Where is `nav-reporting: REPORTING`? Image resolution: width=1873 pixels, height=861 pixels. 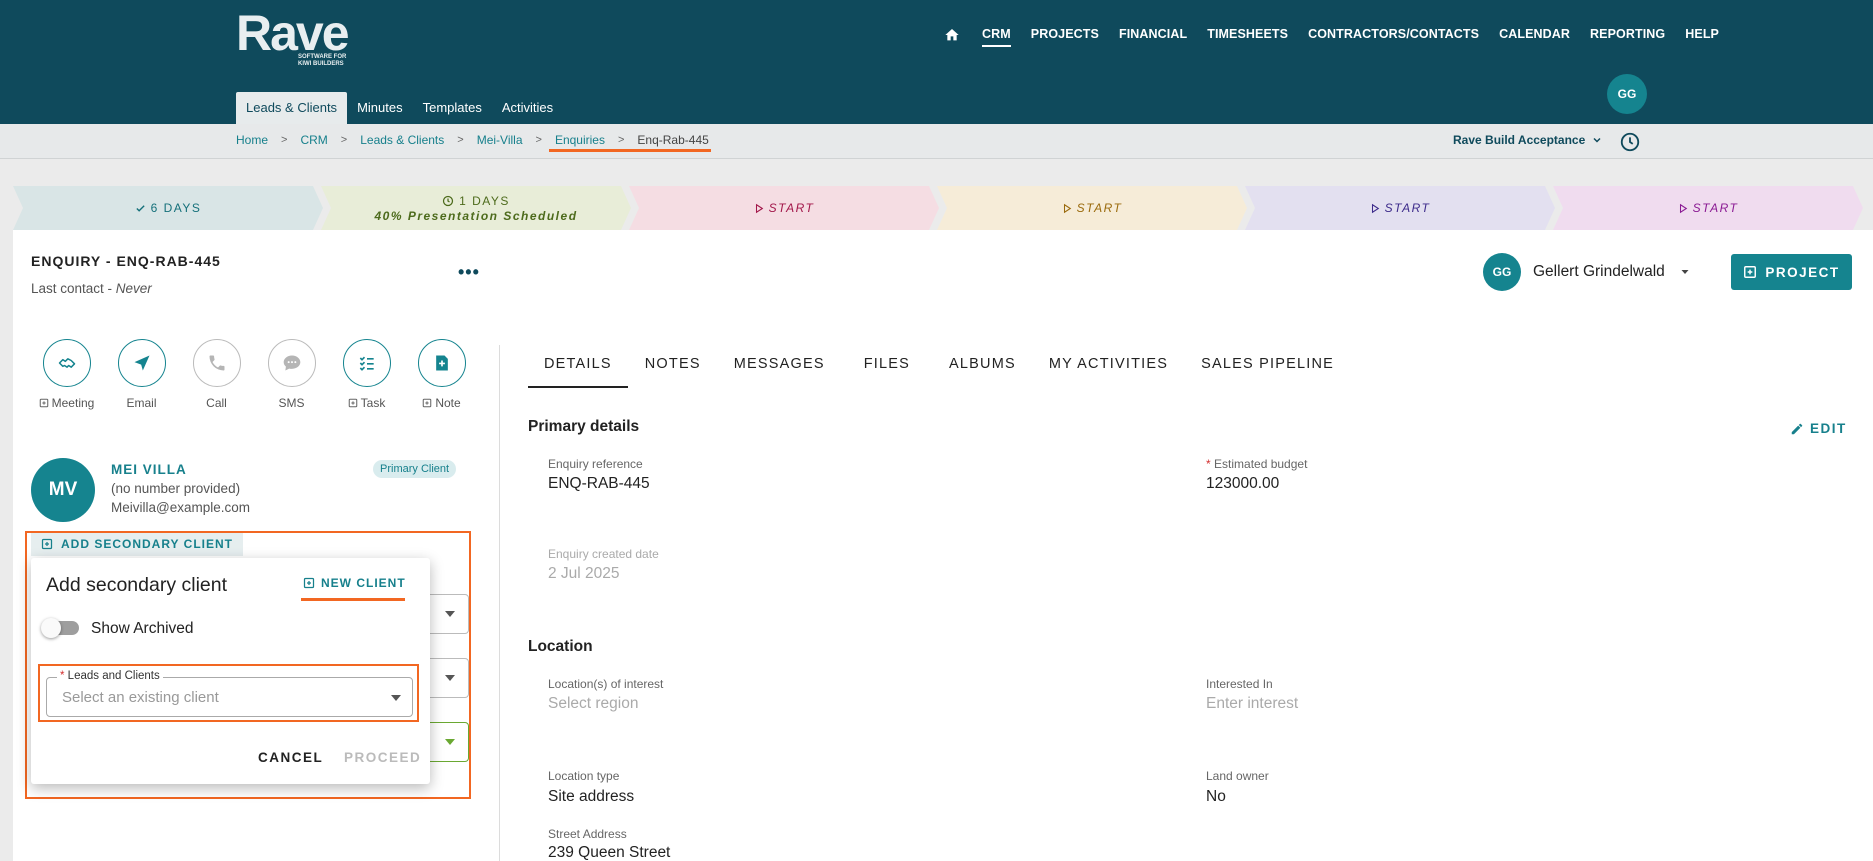
nav-reporting: REPORTING is located at coordinates (1627, 37).